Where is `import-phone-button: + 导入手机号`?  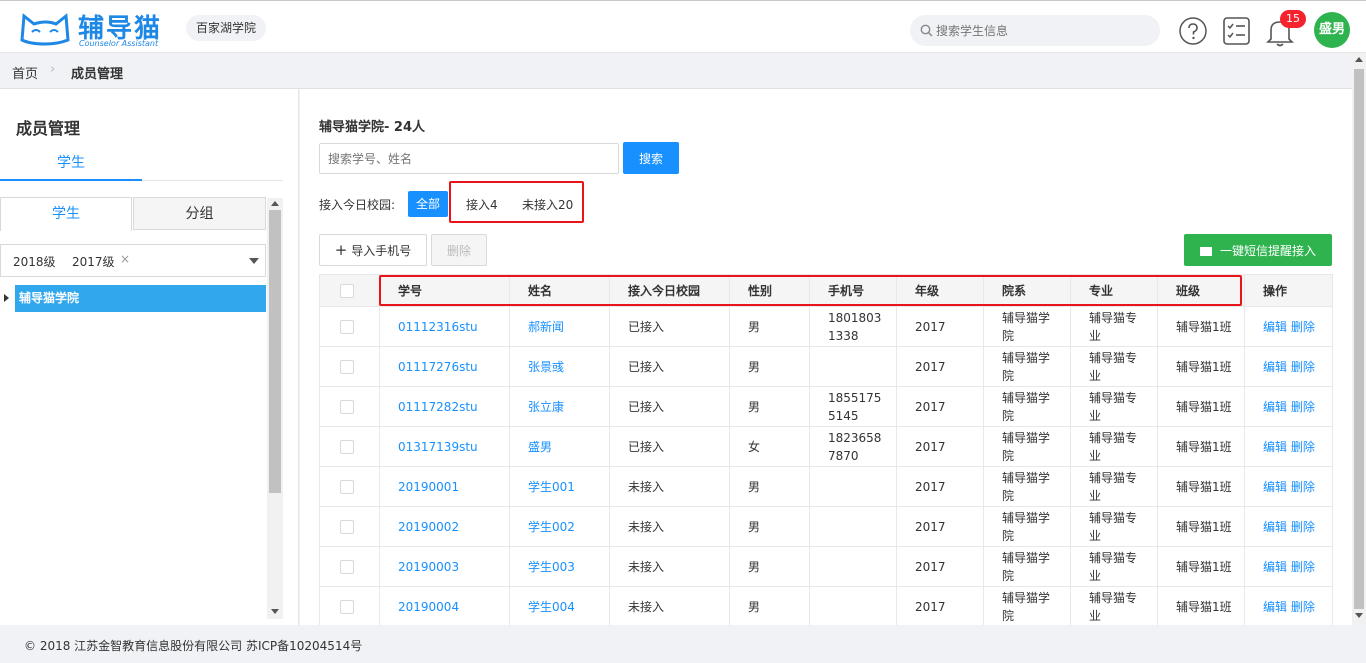
import-phone-button: + 导入手机号 is located at coordinates (373, 250).